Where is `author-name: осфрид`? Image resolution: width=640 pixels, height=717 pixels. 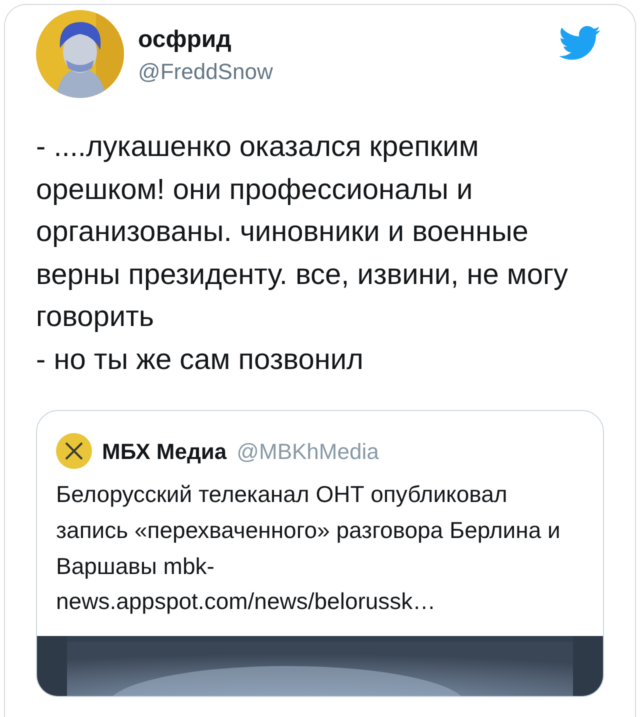 author-name: осфрид is located at coordinates (185, 40).